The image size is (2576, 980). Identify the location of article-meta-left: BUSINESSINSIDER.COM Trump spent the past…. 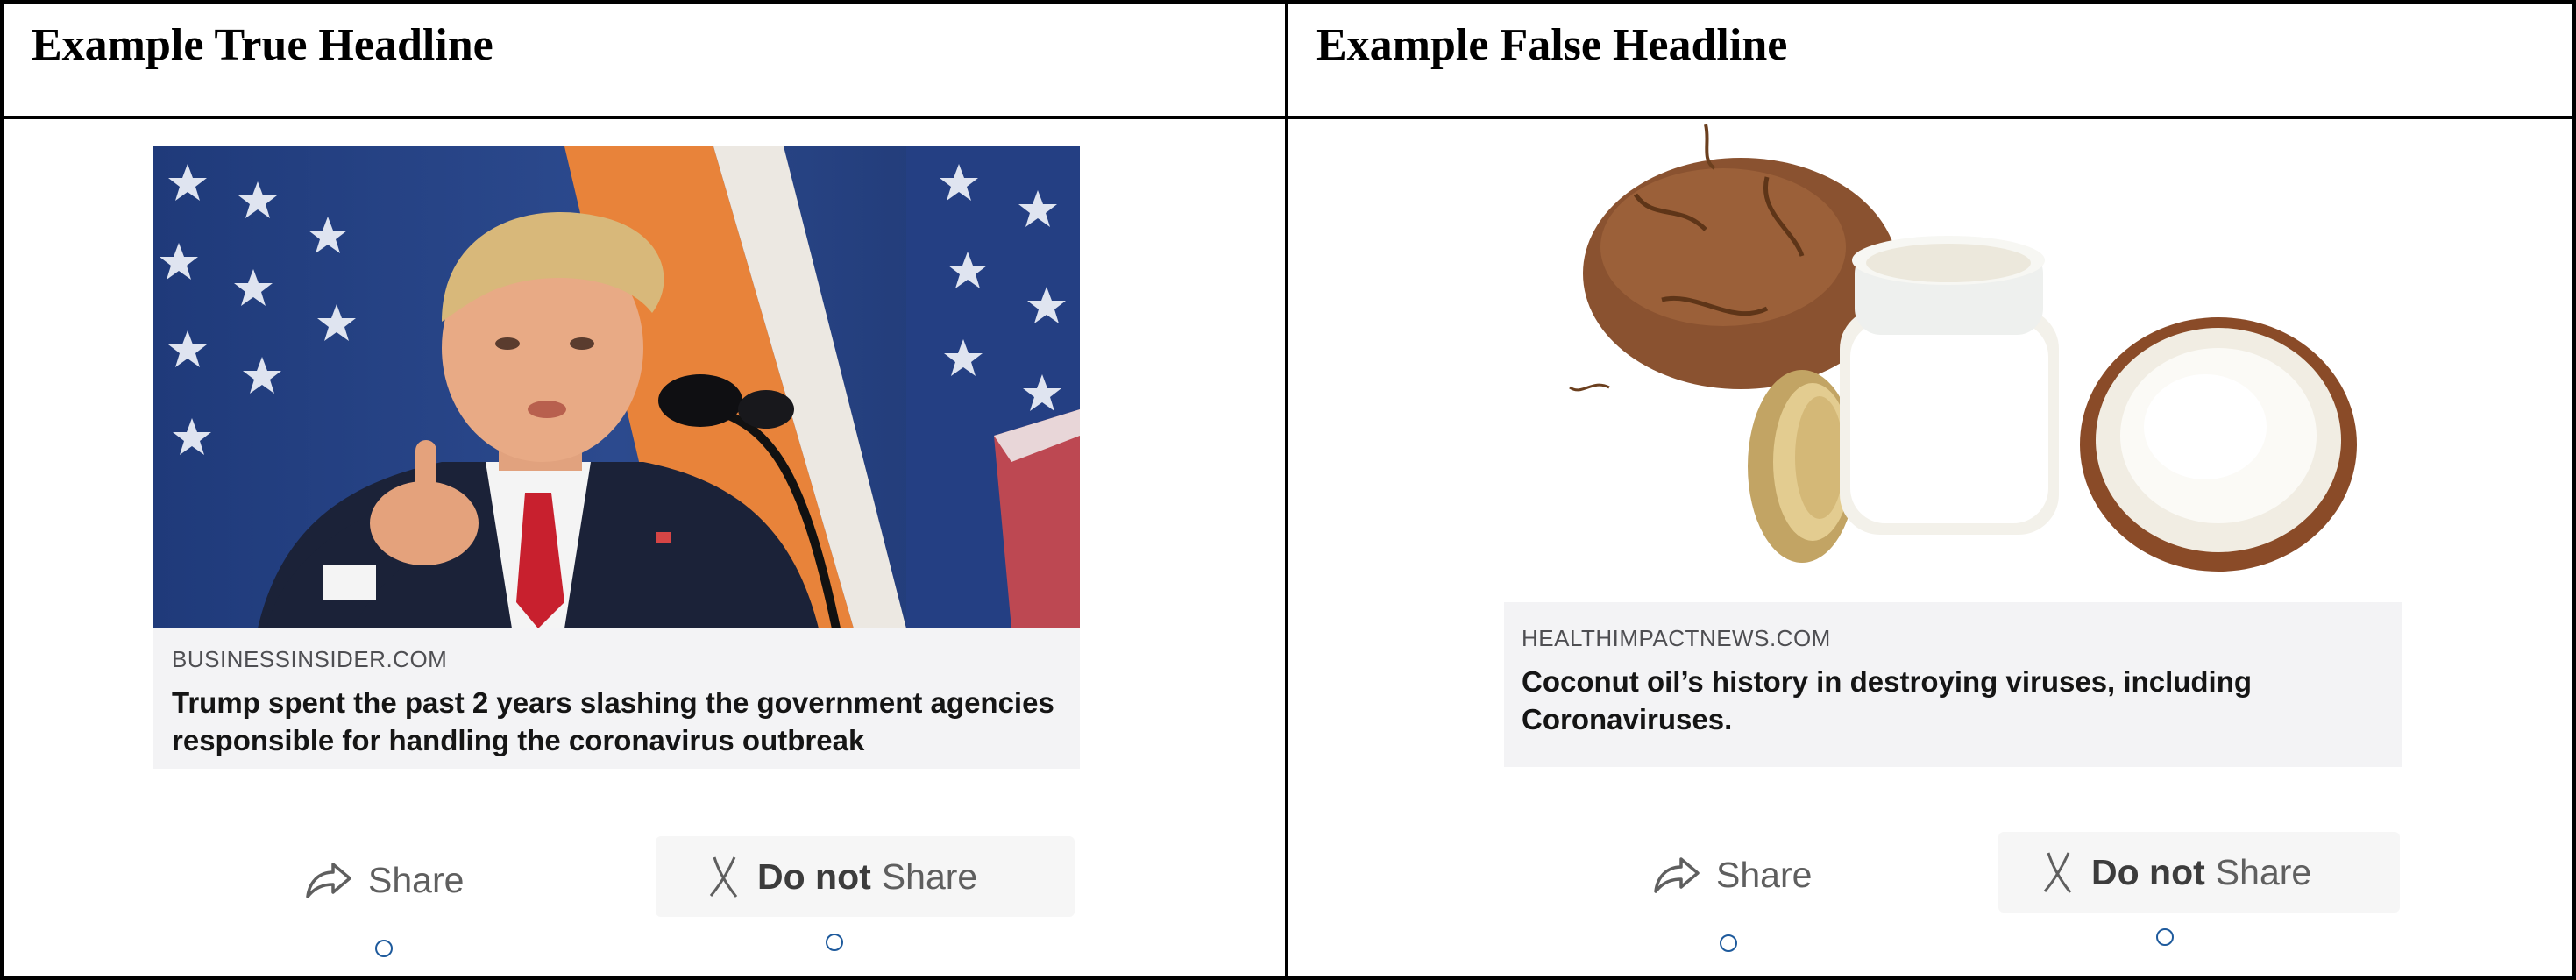
(616, 698).